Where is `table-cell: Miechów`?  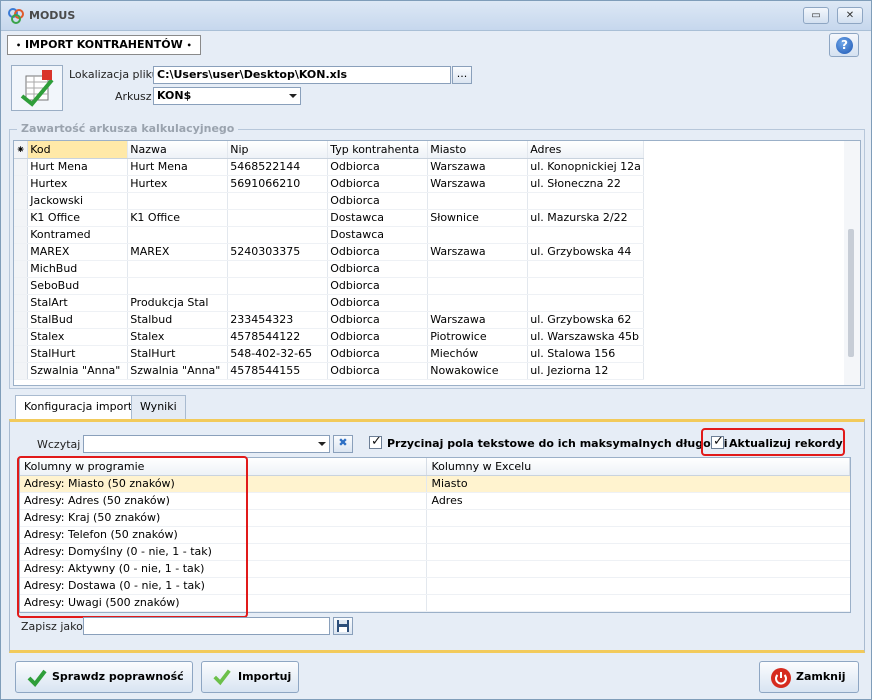
table-cell: Miechów is located at coordinates (478, 354).